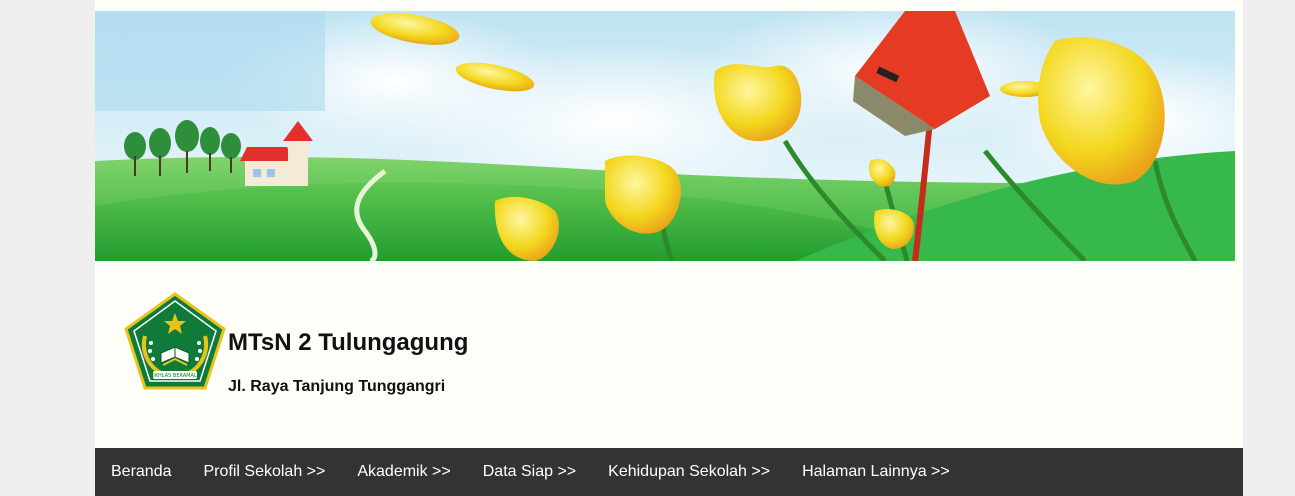 The image size is (1295, 496). I want to click on nav-item-data-siap: Data Siap >>, so click(529, 472).